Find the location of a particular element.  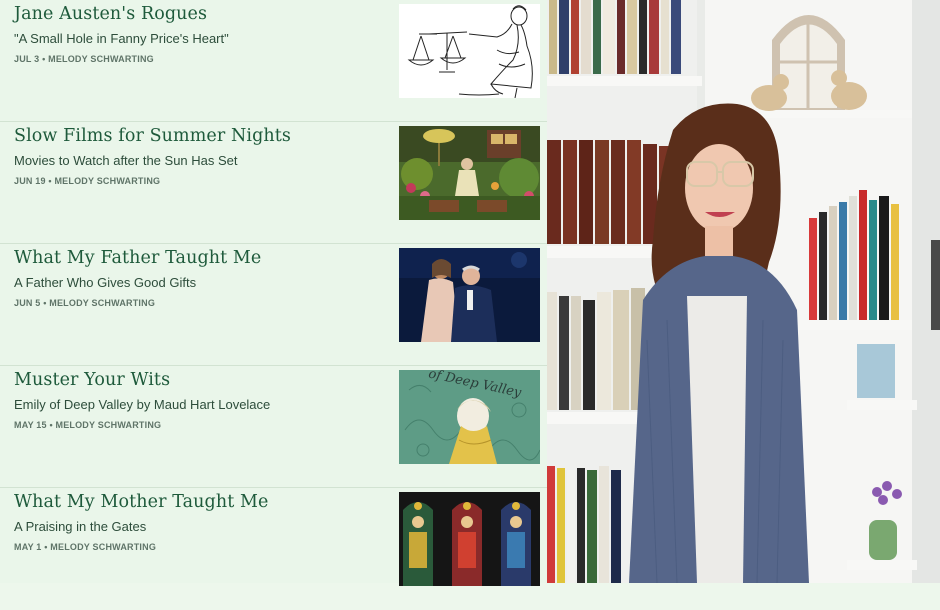

woman-with-scales-illustration-icon is located at coordinates (470, 51).